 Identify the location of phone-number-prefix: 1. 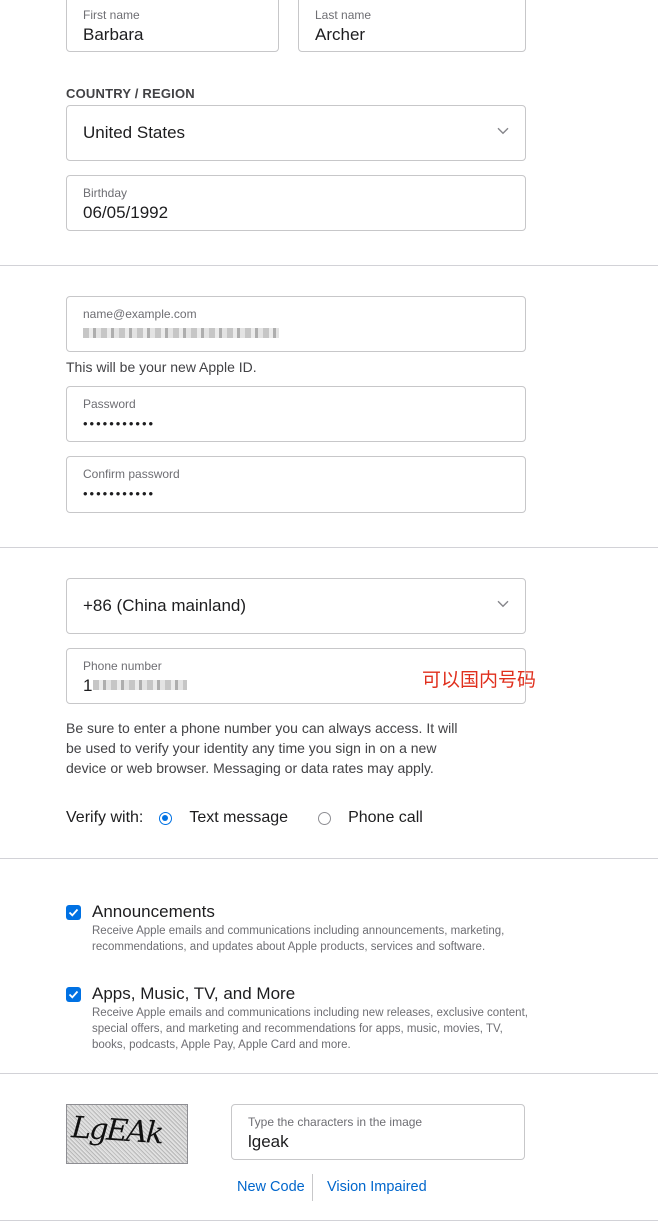
(88, 685).